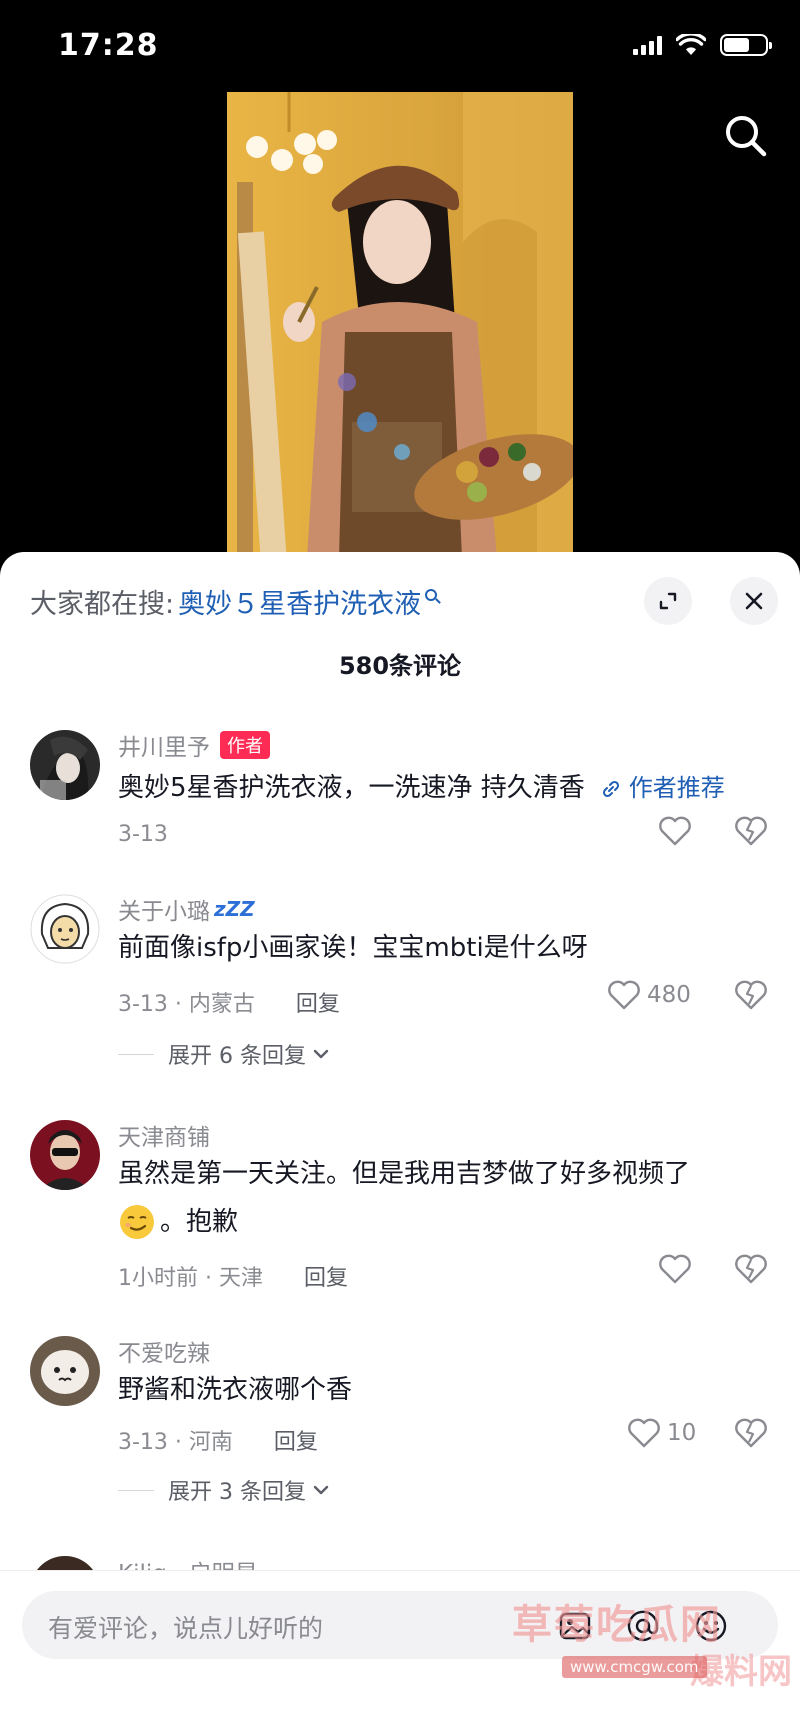 The image size is (800, 1731). What do you see at coordinates (235, 1390) in the screenshot?
I see `comment-text: 野酱和洗衣液哪个香` at bounding box center [235, 1390].